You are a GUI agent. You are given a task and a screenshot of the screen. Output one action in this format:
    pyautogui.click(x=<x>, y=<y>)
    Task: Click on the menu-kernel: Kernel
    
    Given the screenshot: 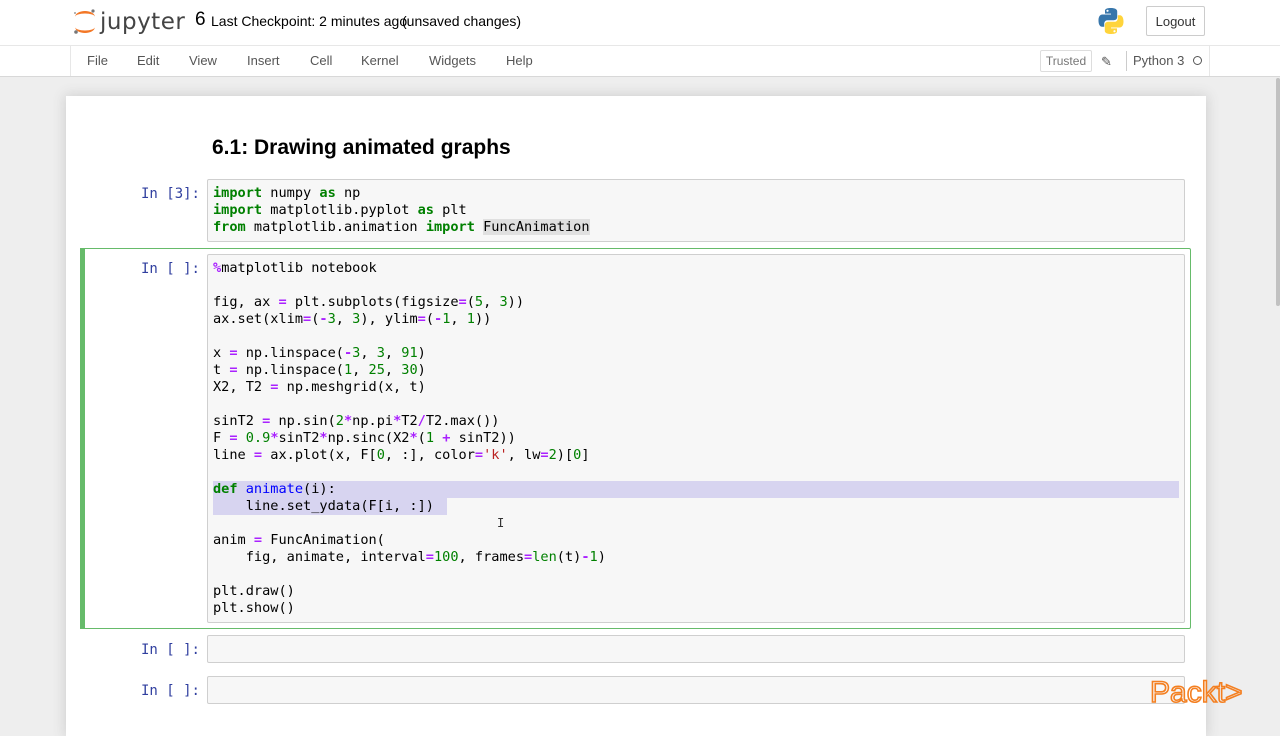 What is the action you would take?
    pyautogui.click(x=380, y=60)
    